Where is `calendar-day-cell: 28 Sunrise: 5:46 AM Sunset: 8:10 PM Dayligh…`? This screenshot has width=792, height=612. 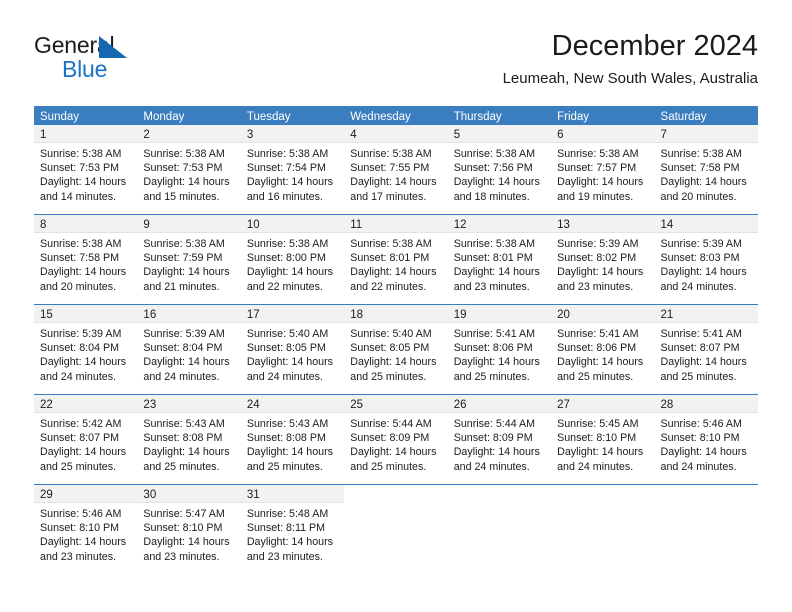 calendar-day-cell: 28 Sunrise: 5:46 AM Sunset: 8:10 PM Dayligh… is located at coordinates (706, 439).